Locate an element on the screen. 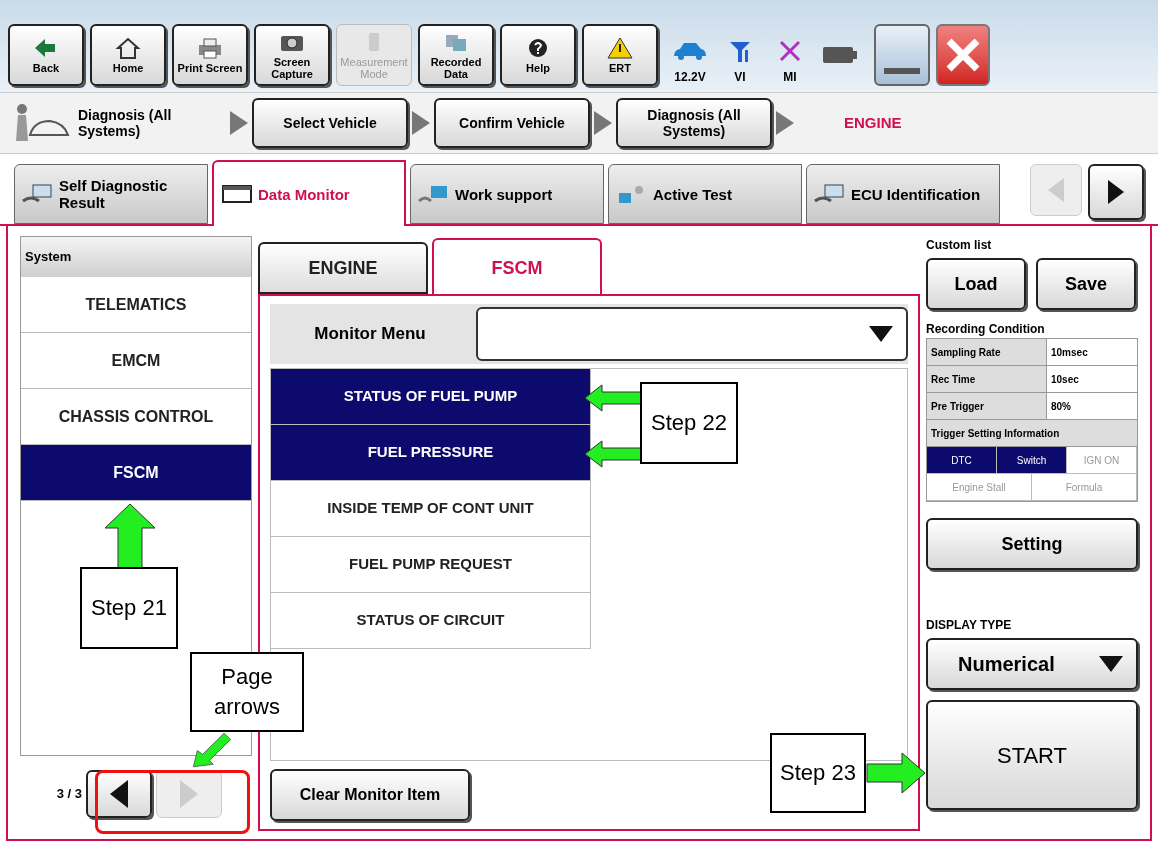  setting-button: Setting is located at coordinates (1032, 544).